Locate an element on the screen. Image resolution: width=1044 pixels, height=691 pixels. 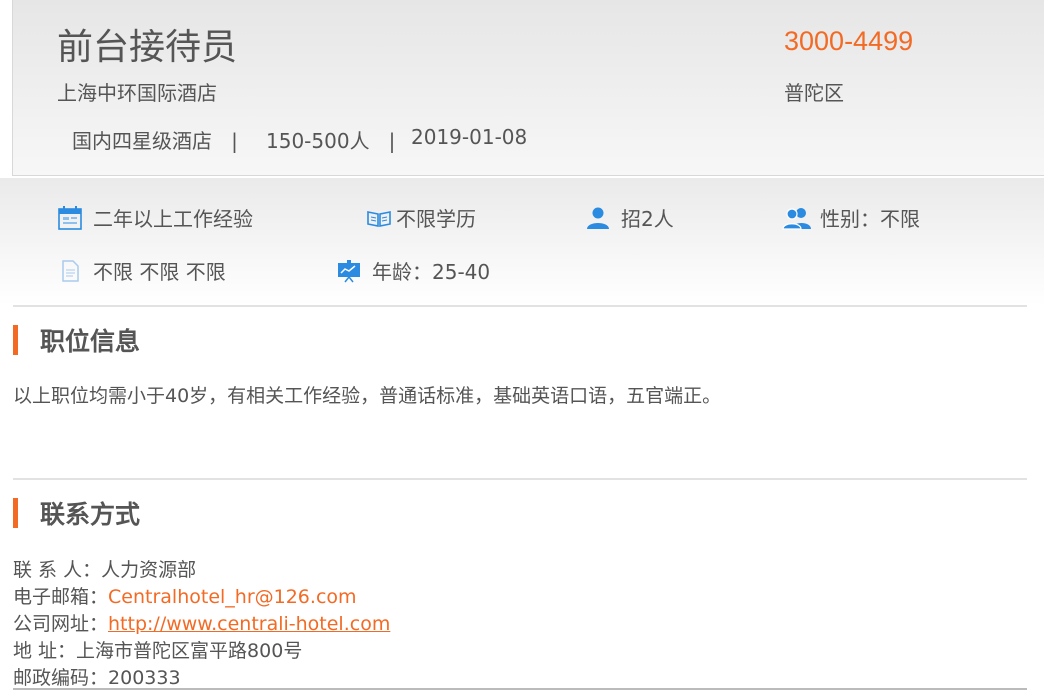
book-icon is located at coordinates (379, 218).